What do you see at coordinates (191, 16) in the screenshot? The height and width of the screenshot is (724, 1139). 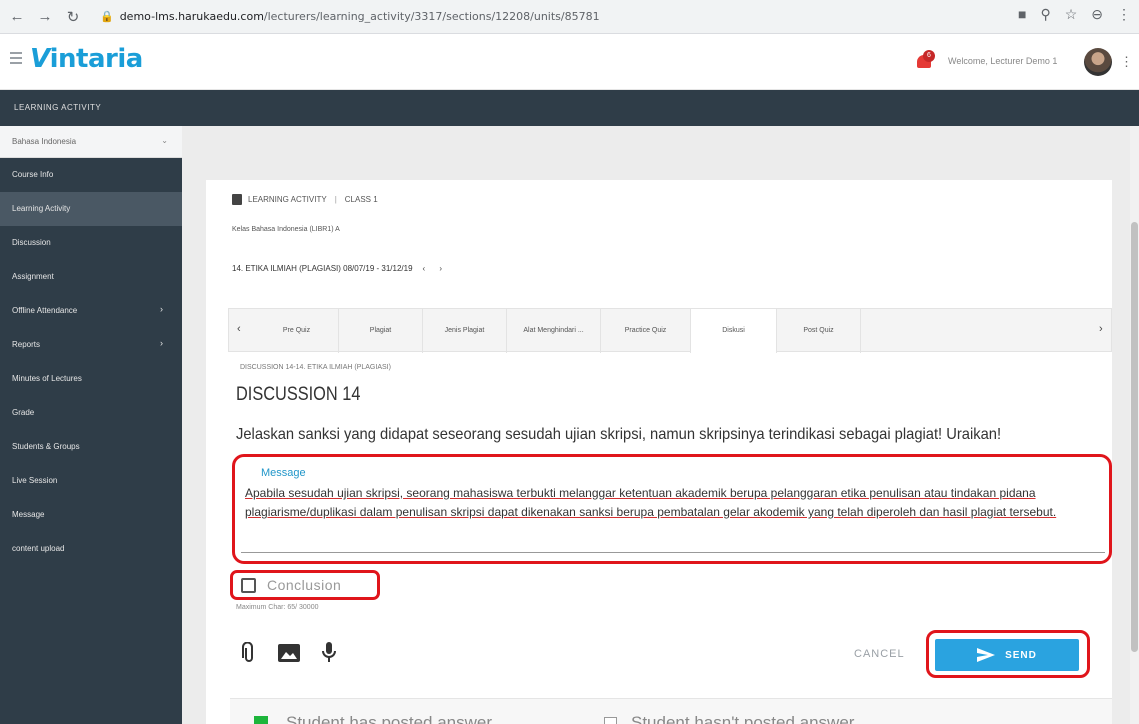 I see `url-domain: demo-lms.harukaedu.com` at bounding box center [191, 16].